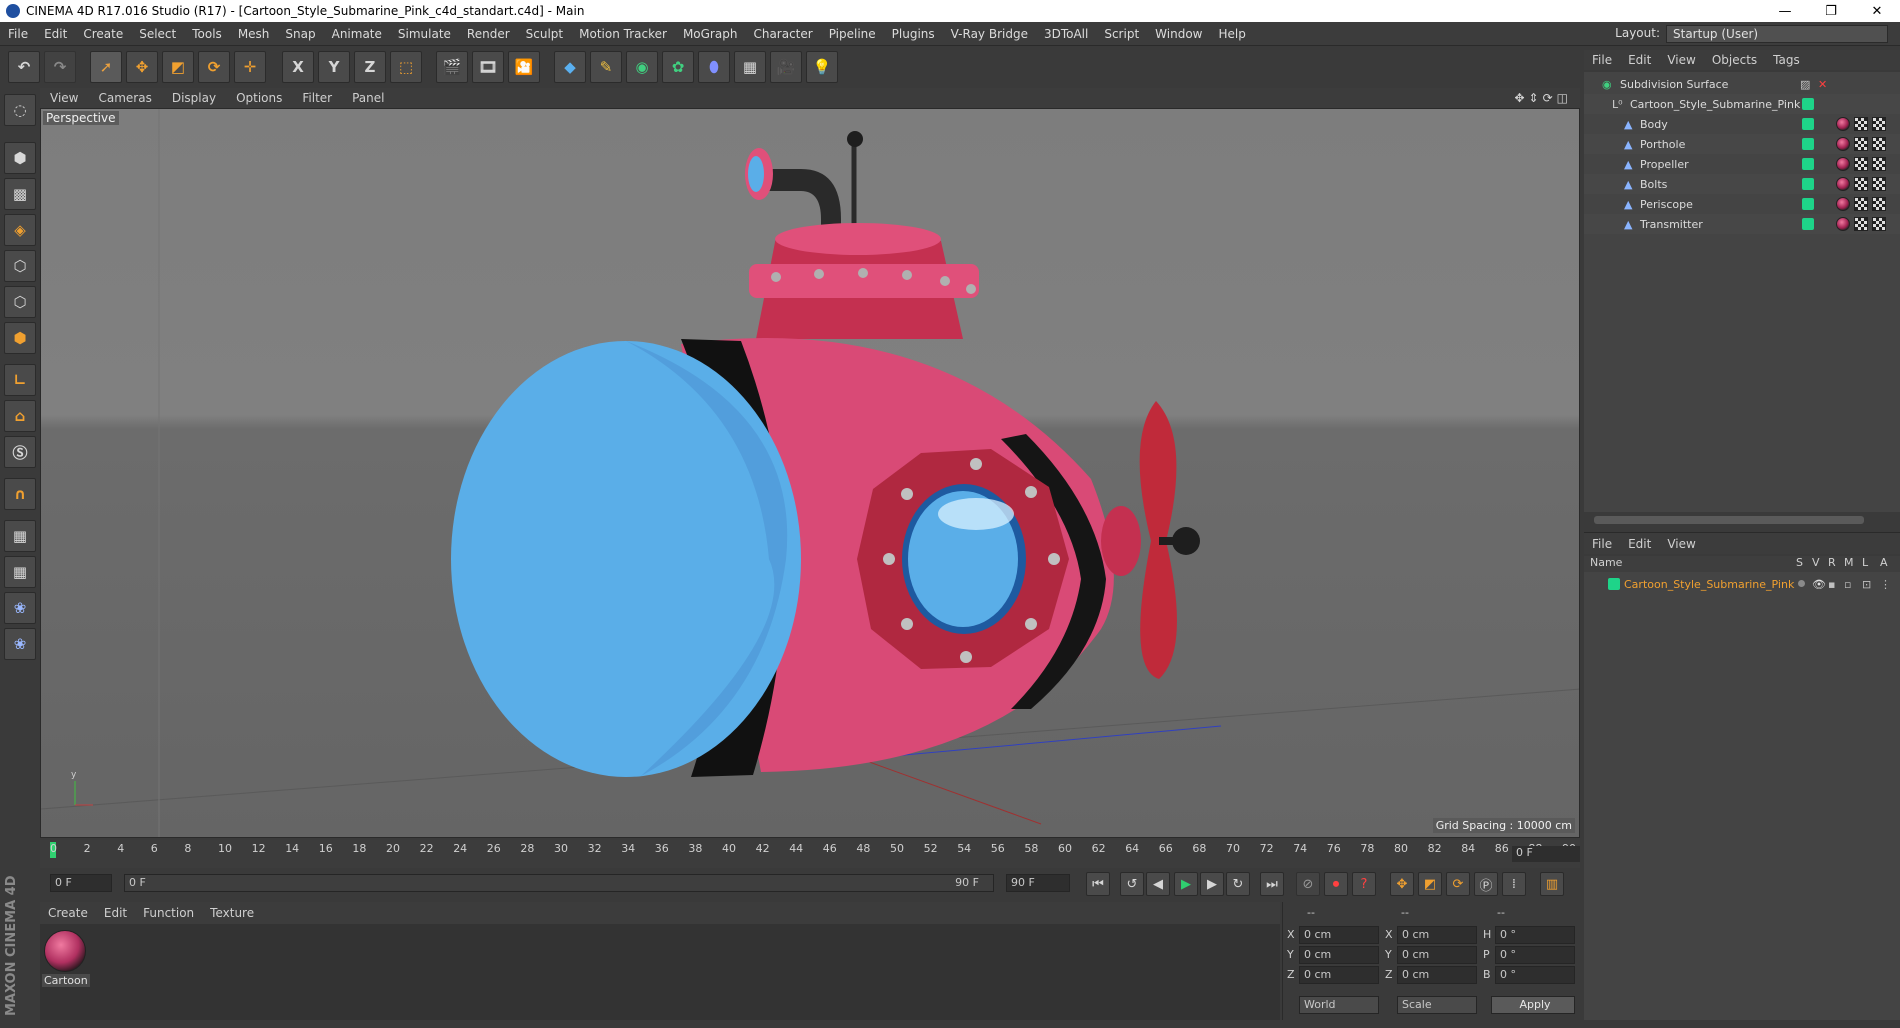 This screenshot has width=1900, height=1028. What do you see at coordinates (1602, 544) in the screenshot?
I see `layer-menu-file: File` at bounding box center [1602, 544].